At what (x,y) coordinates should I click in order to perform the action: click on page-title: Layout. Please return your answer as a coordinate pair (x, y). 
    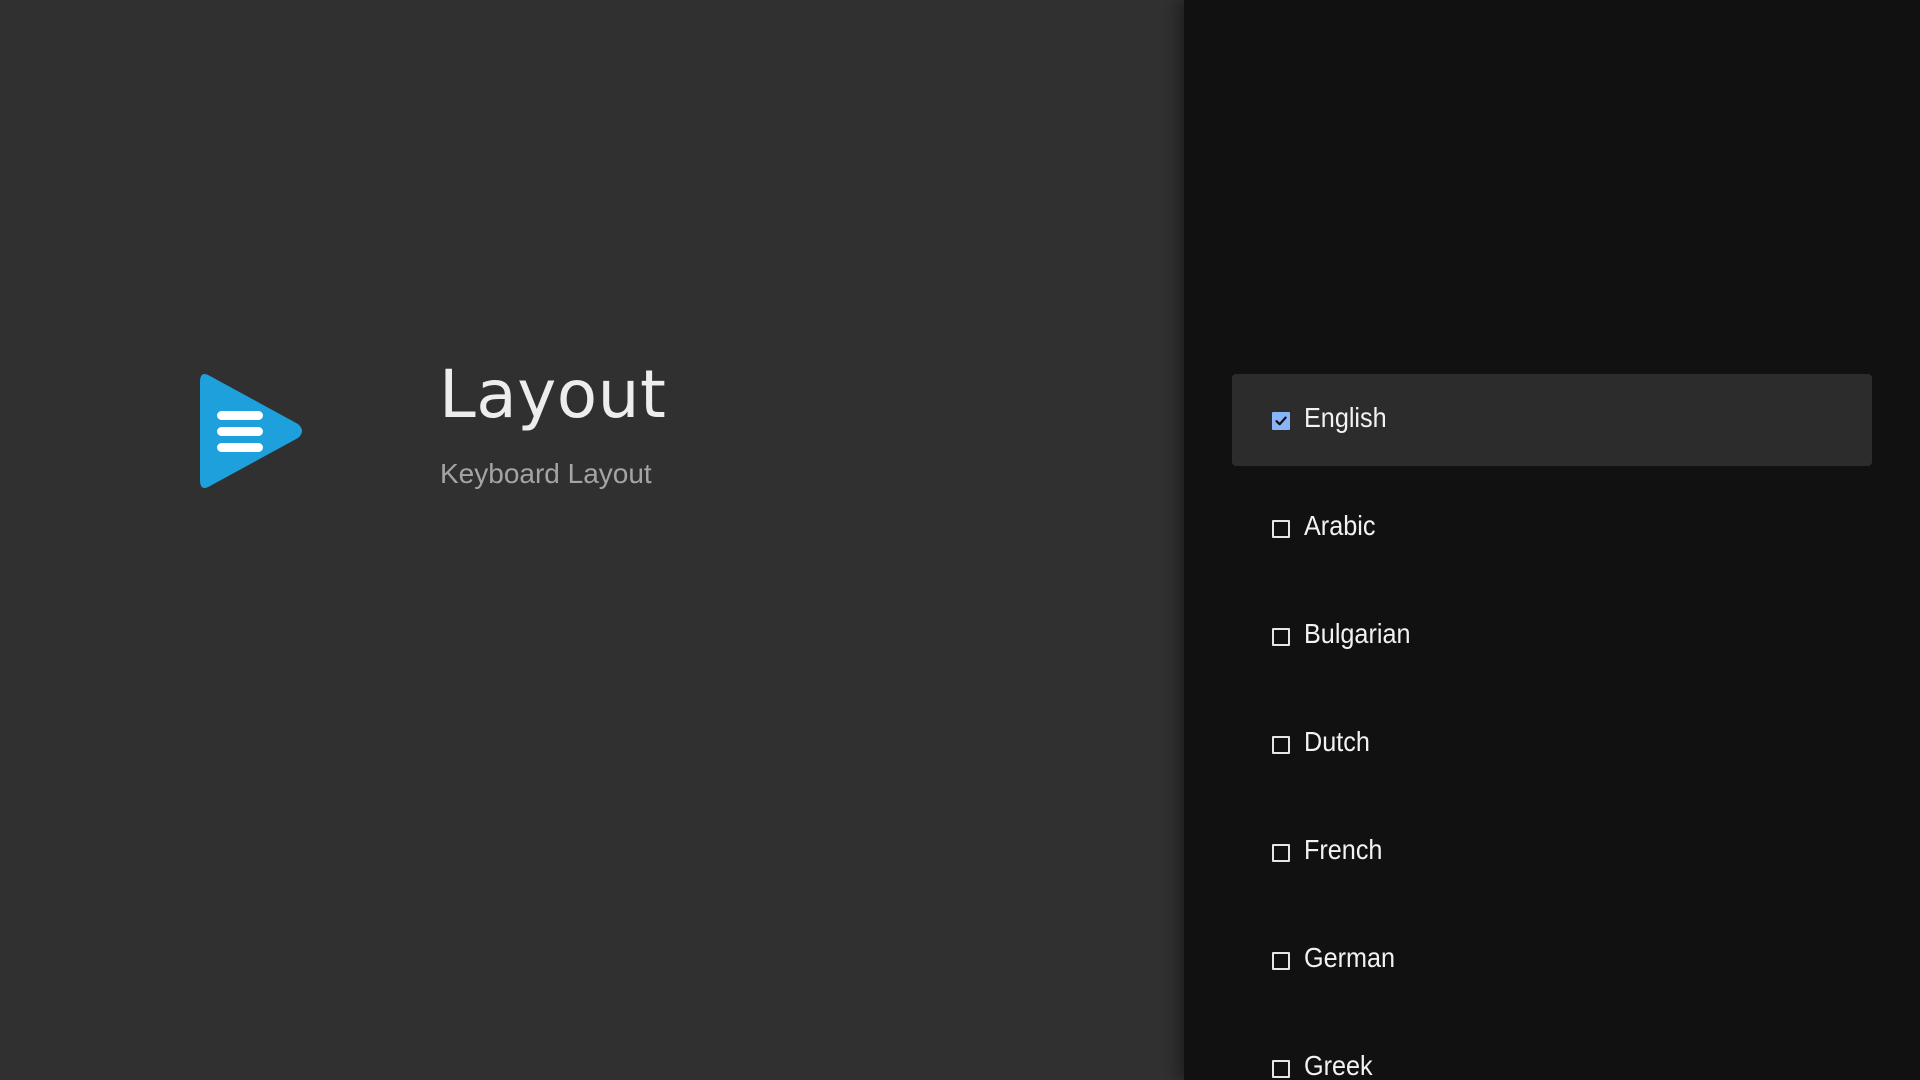
    Looking at the image, I should click on (553, 394).